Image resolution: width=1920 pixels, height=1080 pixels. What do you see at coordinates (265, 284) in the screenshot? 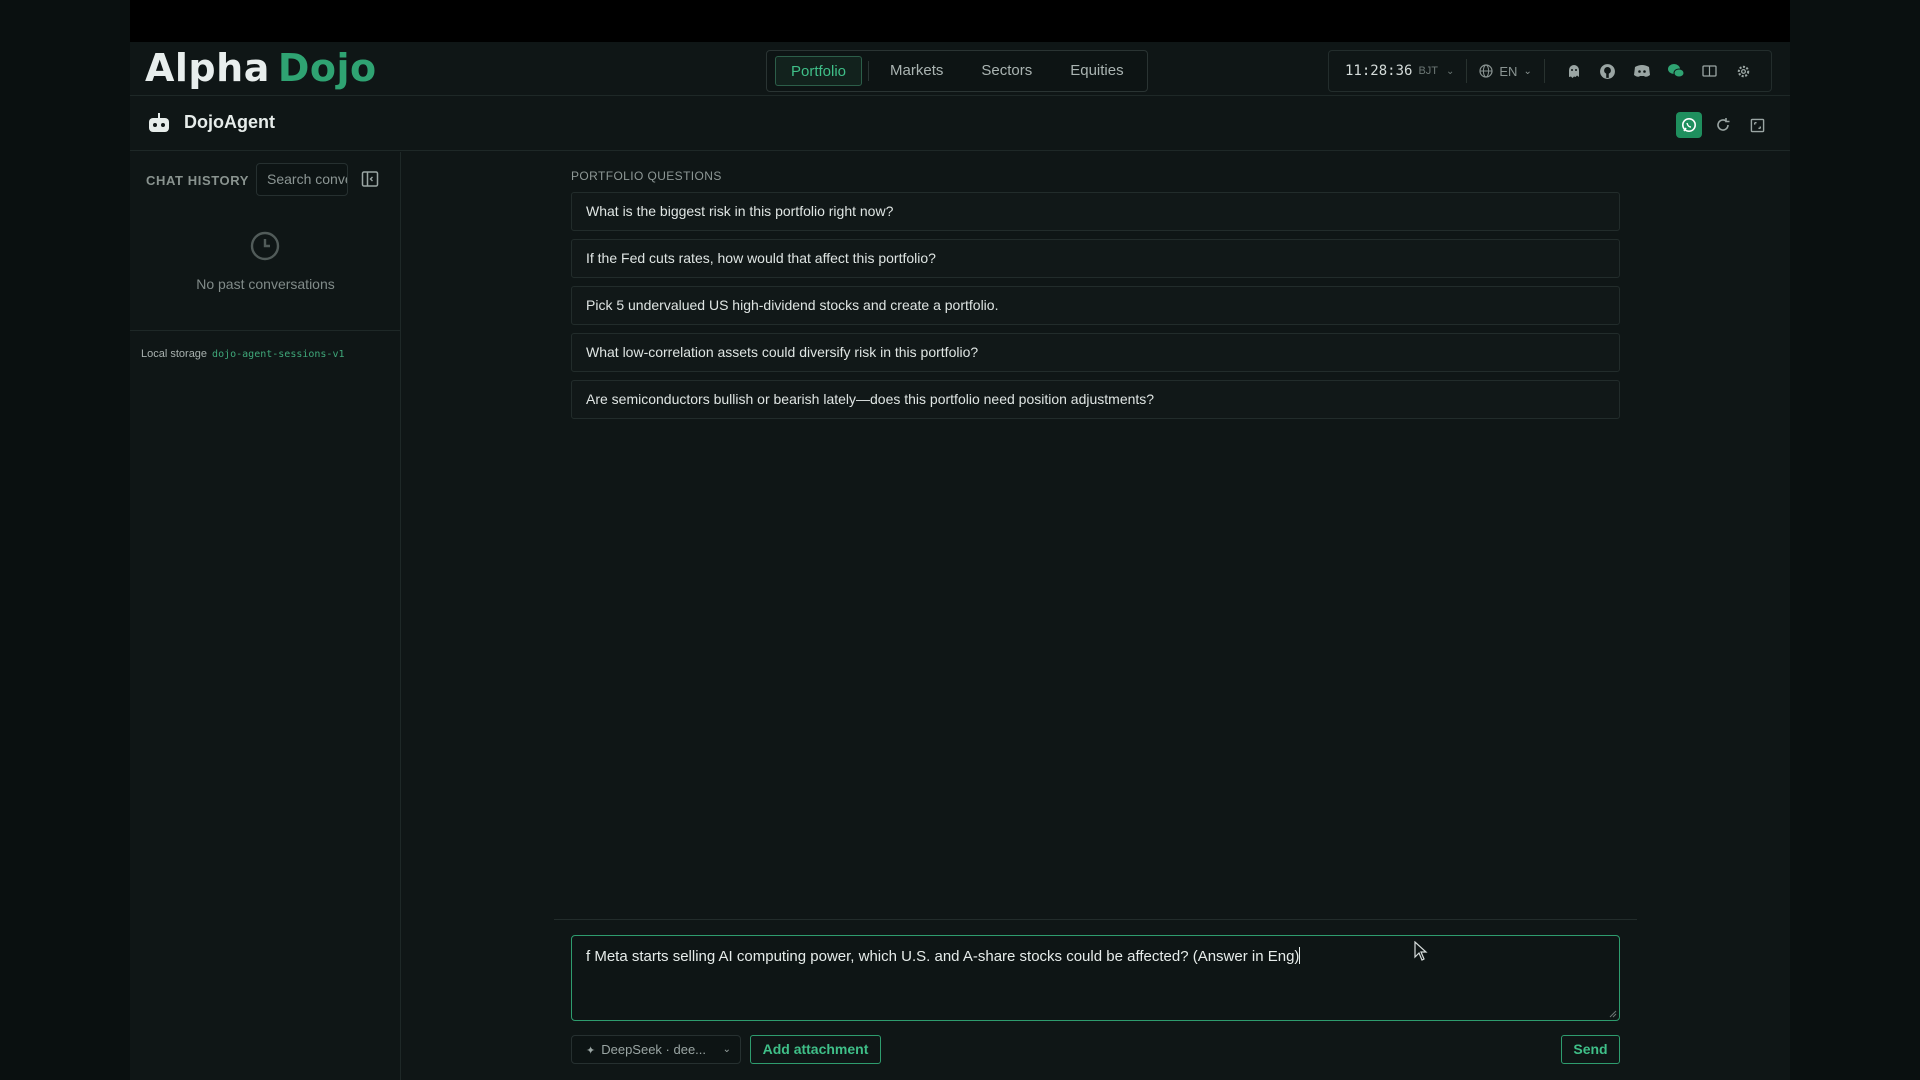
I see `empty-history-text: No past conversations` at bounding box center [265, 284].